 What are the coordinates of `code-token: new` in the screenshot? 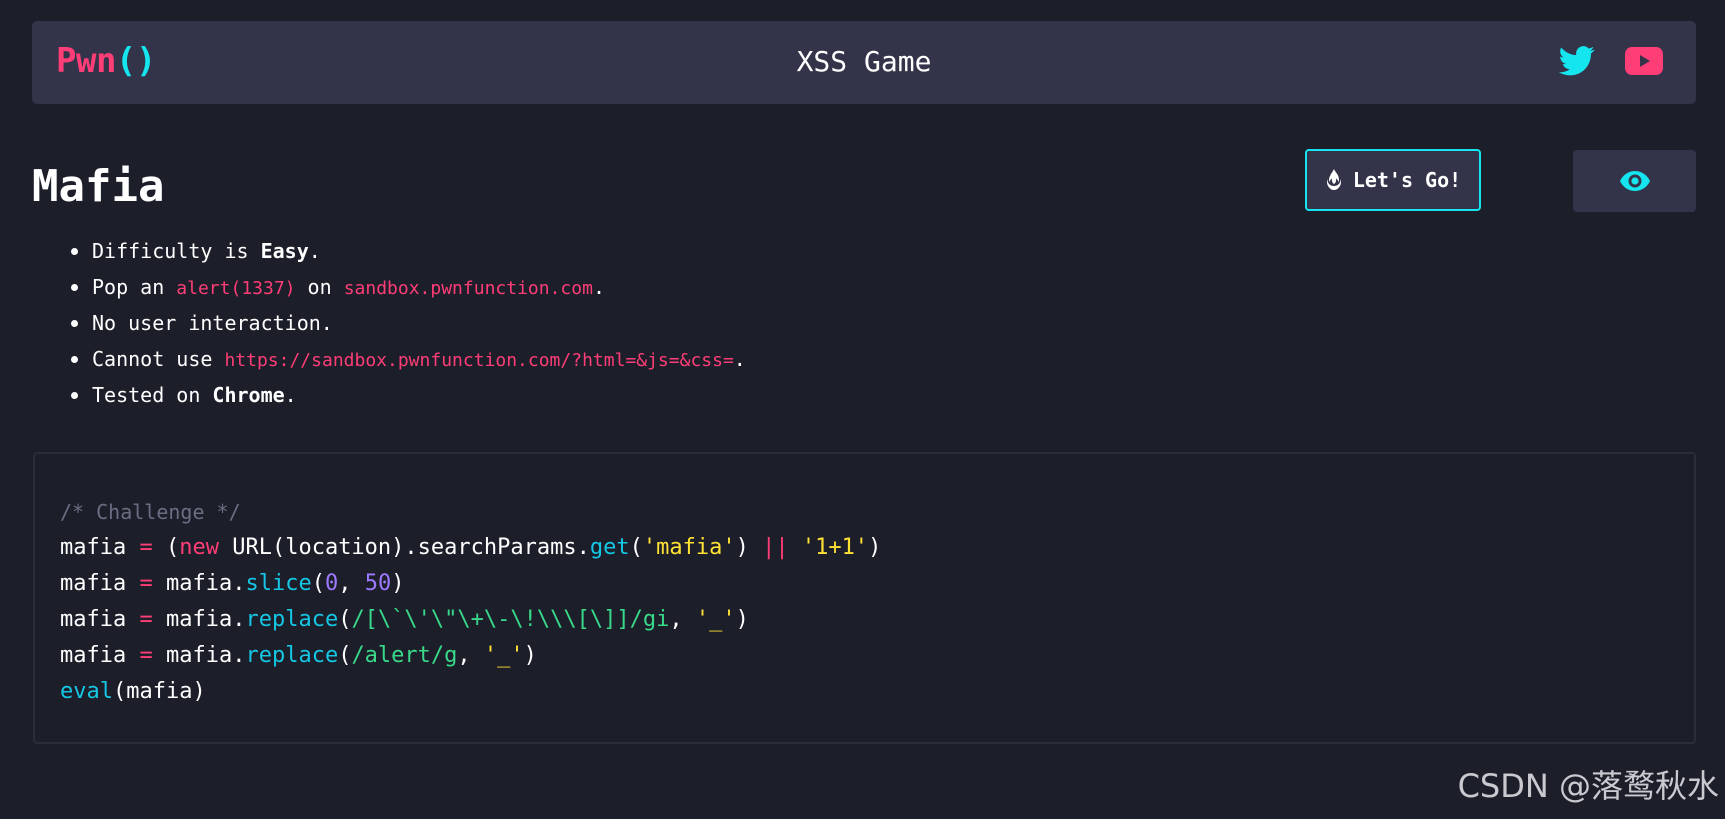 It's located at (199, 547).